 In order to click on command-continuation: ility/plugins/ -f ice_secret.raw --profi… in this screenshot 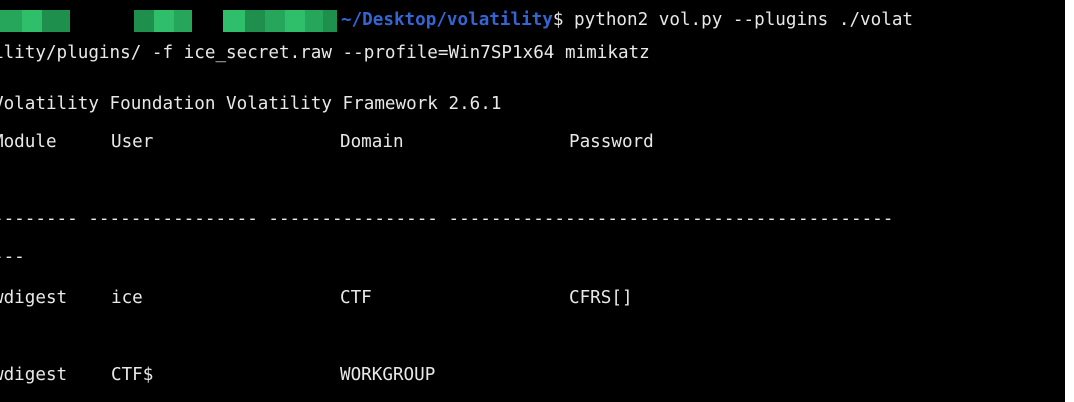, I will do `click(325, 53)`.